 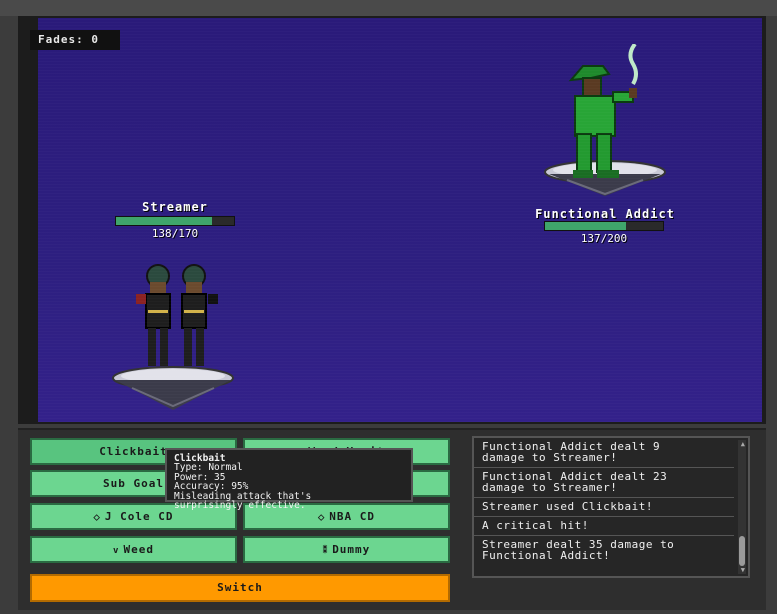 What do you see at coordinates (133, 451) in the screenshot?
I see `move-label: Clickbait` at bounding box center [133, 451].